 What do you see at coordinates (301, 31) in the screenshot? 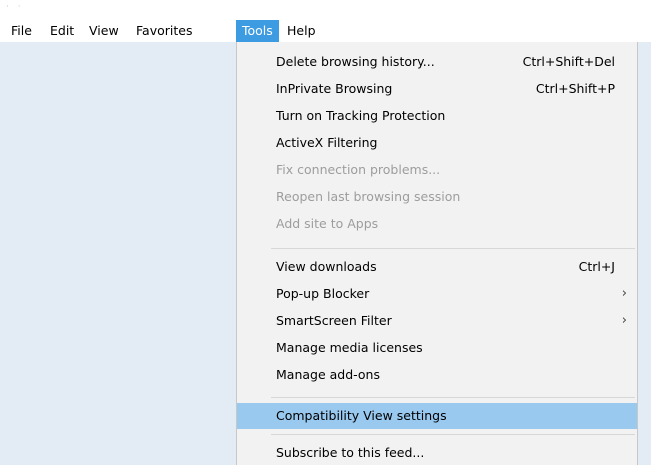
I see `menu-help: Help` at bounding box center [301, 31].